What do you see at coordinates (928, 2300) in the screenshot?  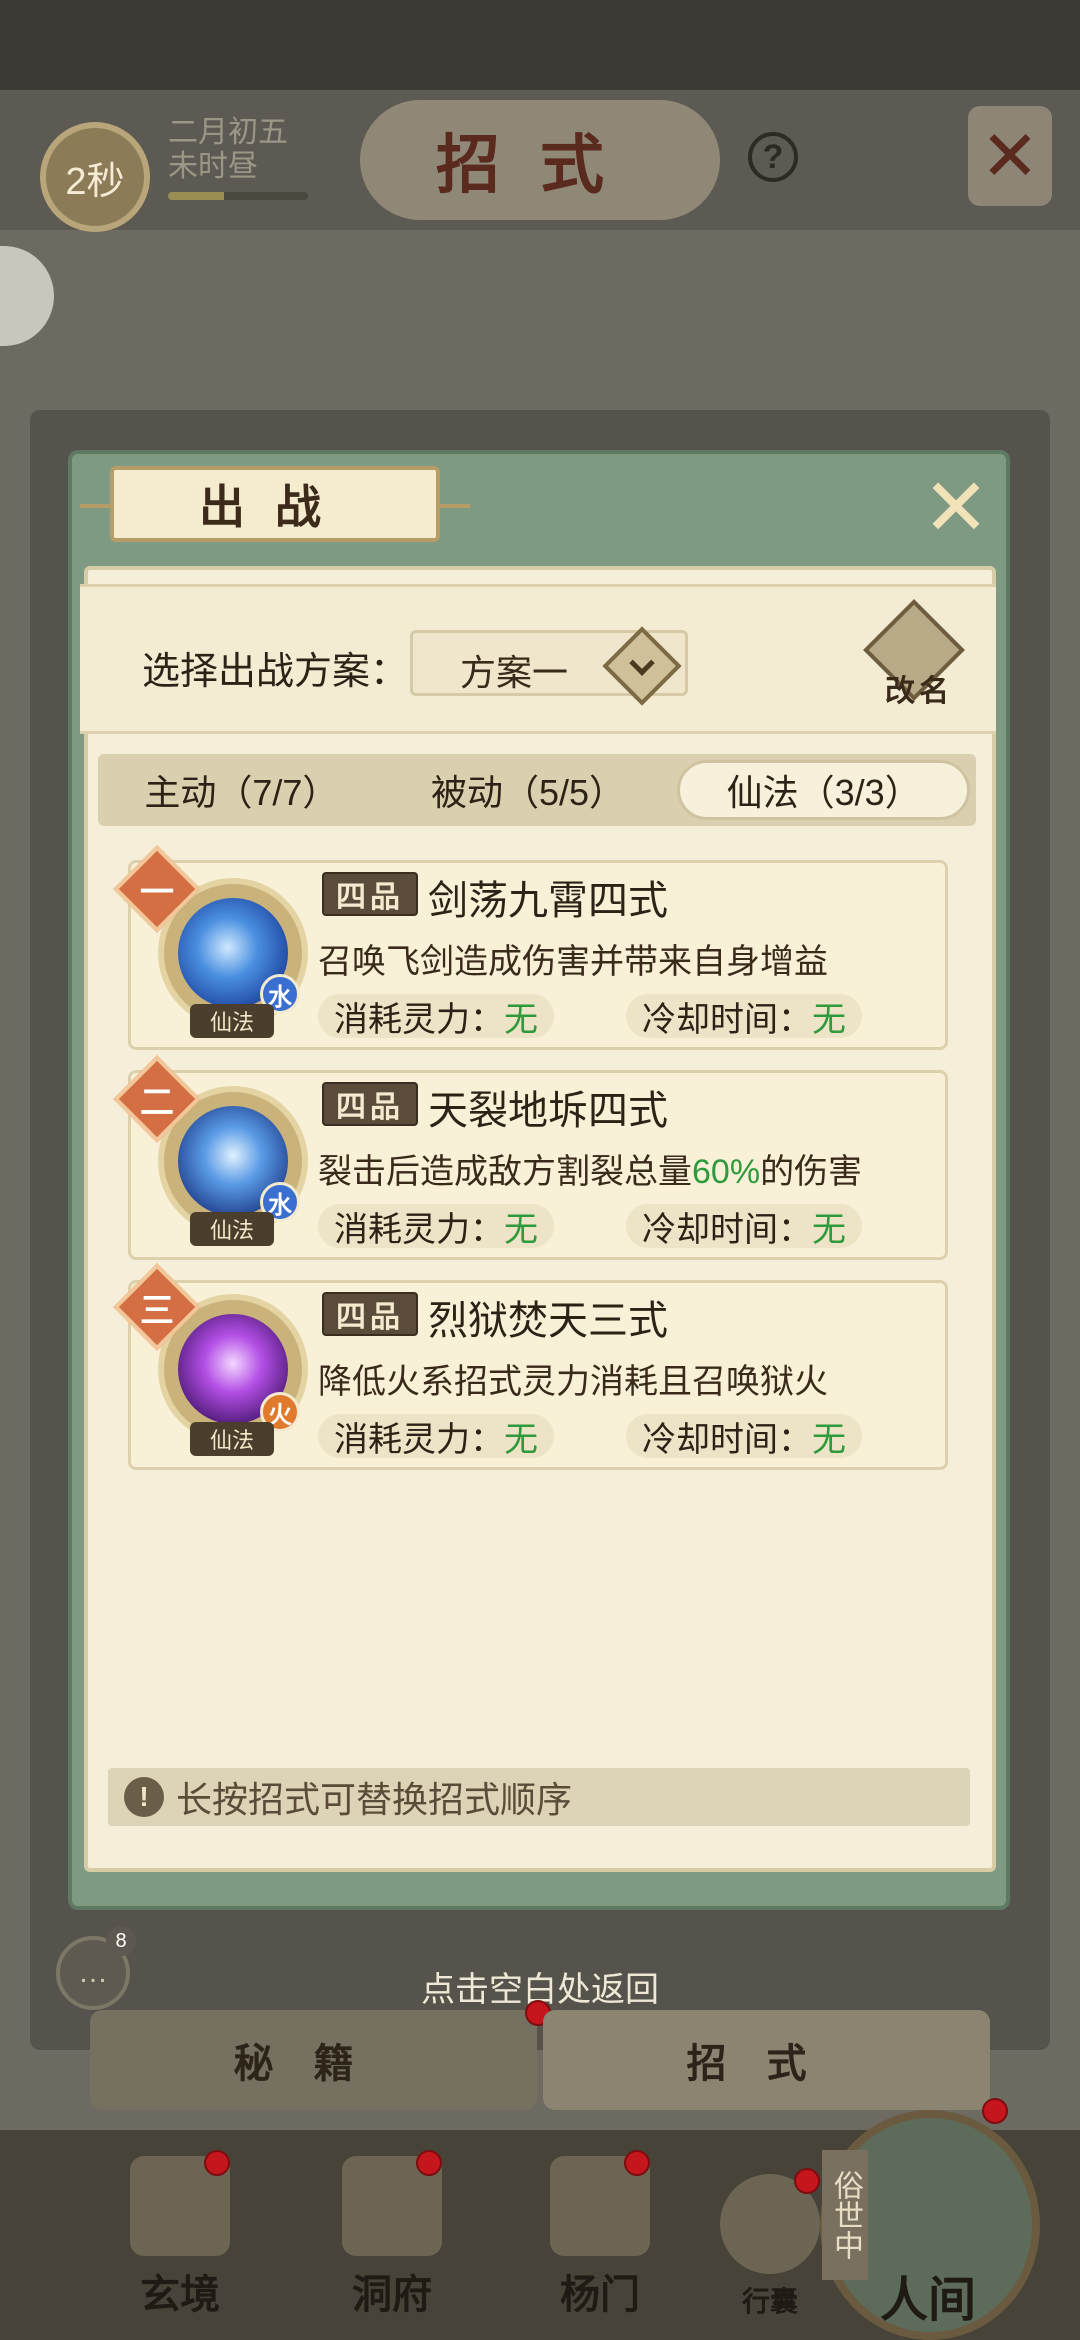 I see `renjian-label: 人间` at bounding box center [928, 2300].